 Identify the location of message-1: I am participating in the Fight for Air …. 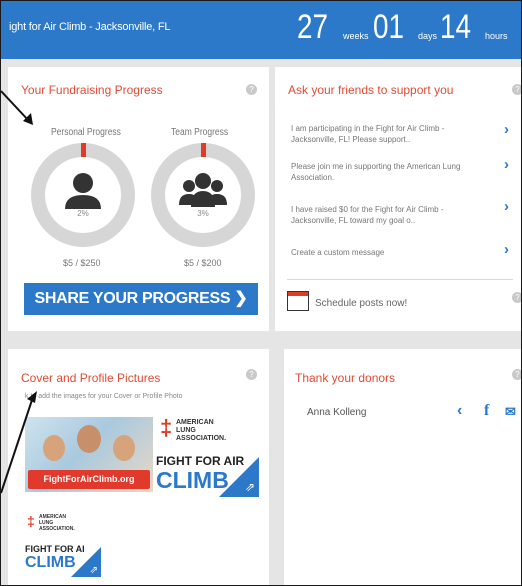
(390, 134).